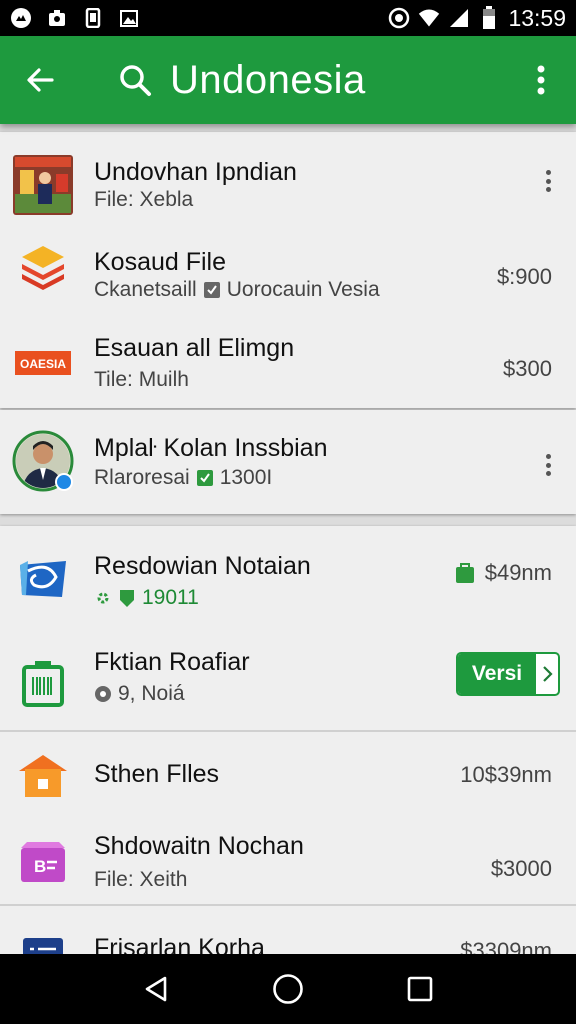 The image size is (576, 1024). What do you see at coordinates (157, 774) in the screenshot?
I see `item-title: Sthen Flles` at bounding box center [157, 774].